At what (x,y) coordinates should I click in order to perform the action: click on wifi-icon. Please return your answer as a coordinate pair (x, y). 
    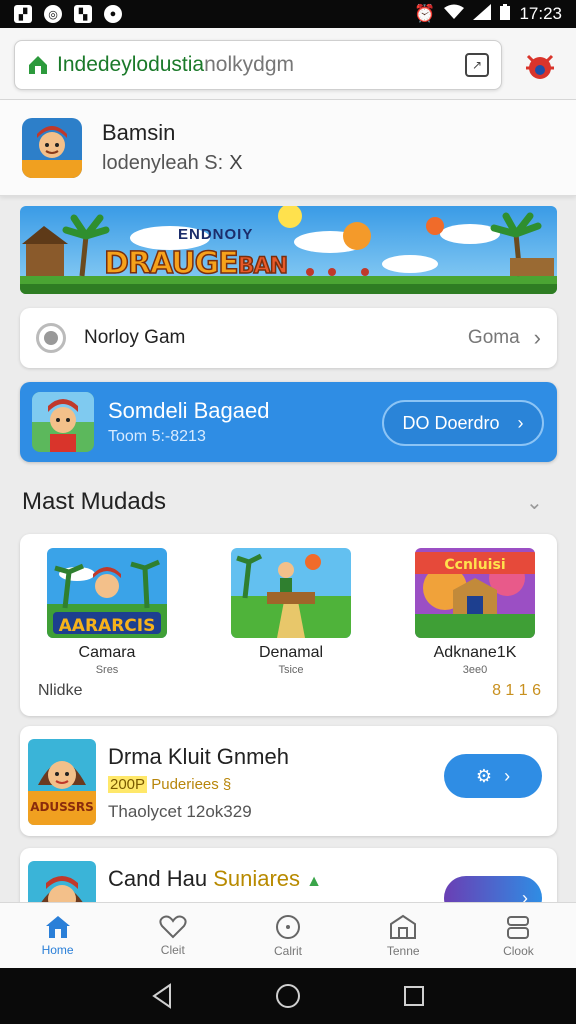
    Looking at the image, I should click on (454, 14).